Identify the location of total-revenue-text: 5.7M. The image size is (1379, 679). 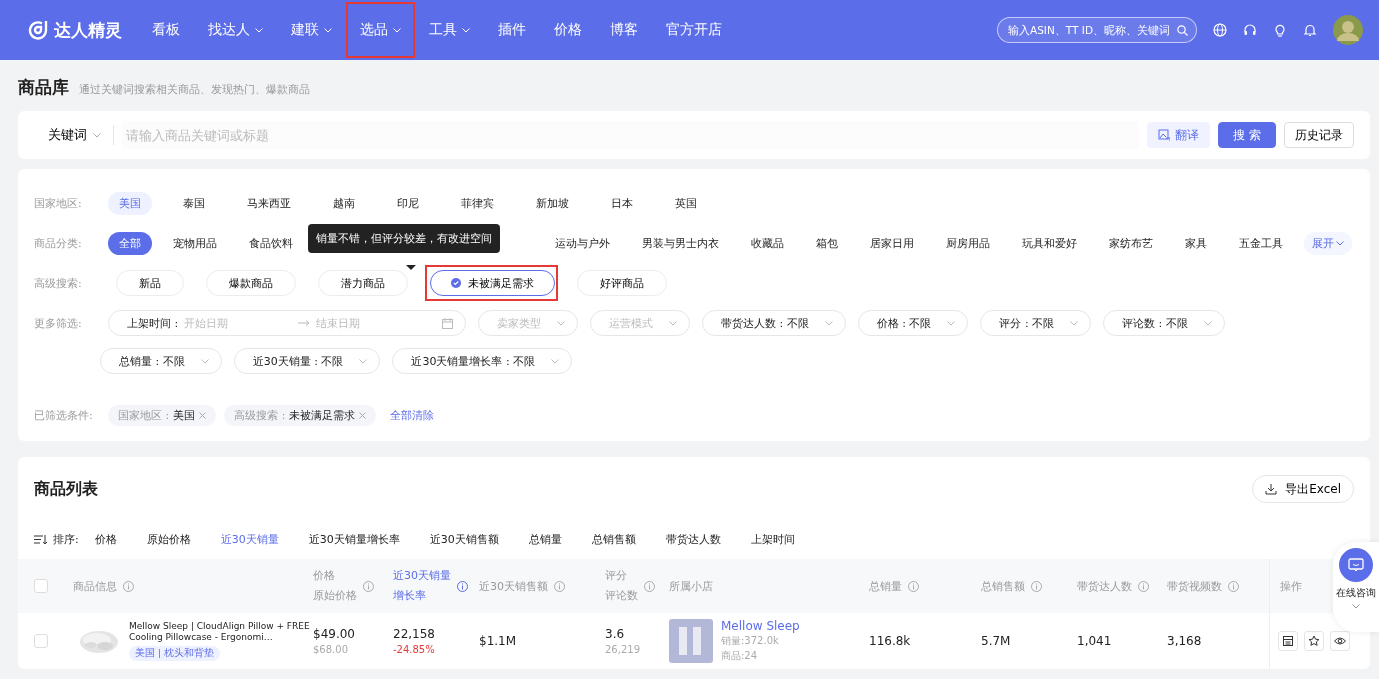
(996, 641).